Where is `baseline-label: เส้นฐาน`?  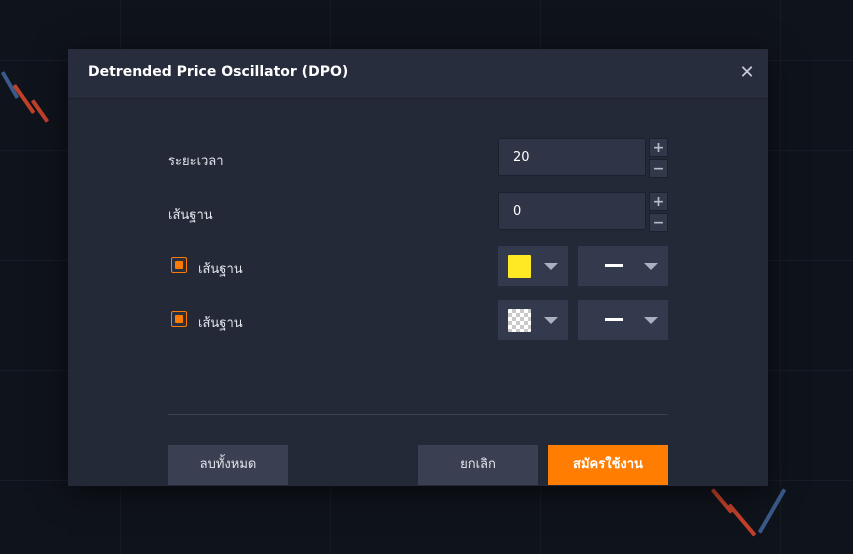
baseline-label: เส้นฐาน is located at coordinates (190, 215).